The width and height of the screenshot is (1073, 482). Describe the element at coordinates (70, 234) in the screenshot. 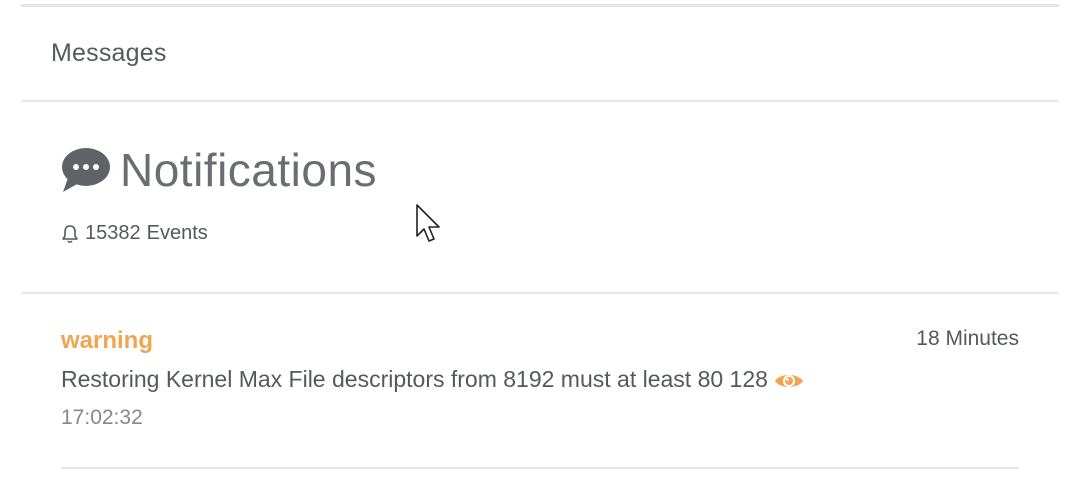

I see `bell-icon` at that location.